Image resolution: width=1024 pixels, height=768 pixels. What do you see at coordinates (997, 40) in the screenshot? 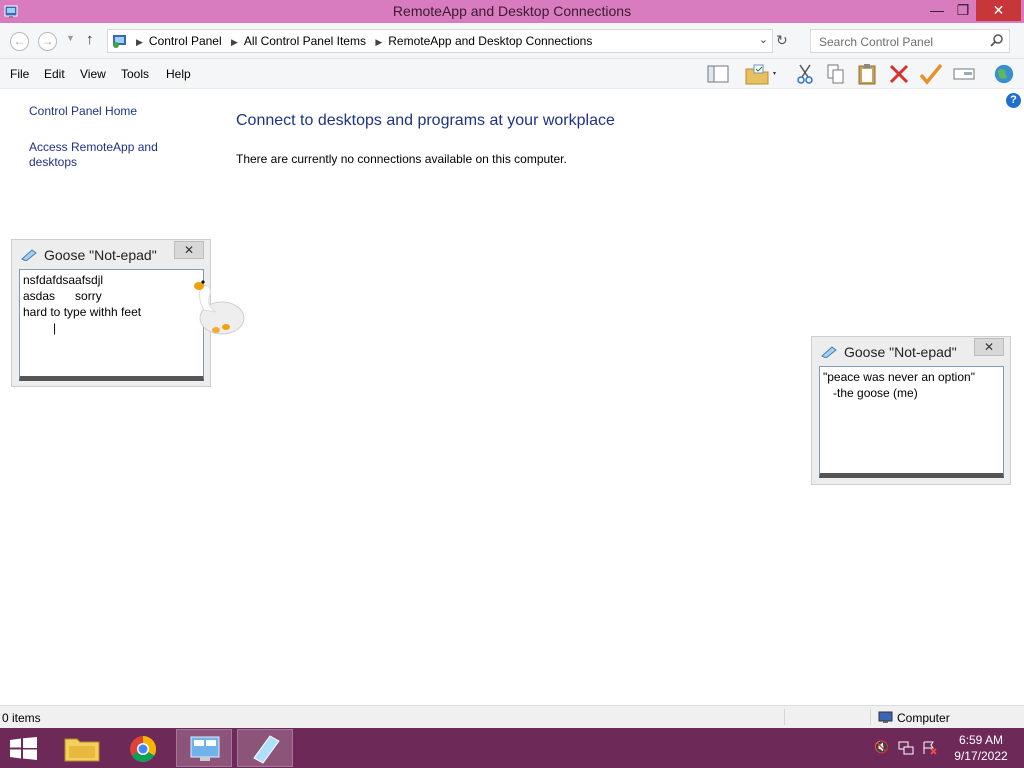
I see `search-icon` at bounding box center [997, 40].